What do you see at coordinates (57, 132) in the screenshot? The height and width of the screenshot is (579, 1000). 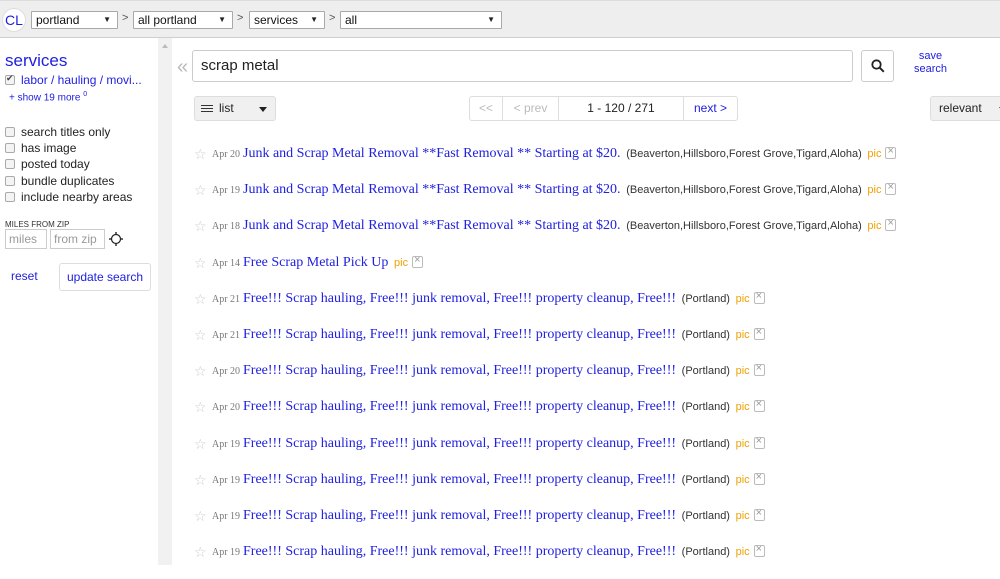 I see `option-search-titles-only: search titles only` at bounding box center [57, 132].